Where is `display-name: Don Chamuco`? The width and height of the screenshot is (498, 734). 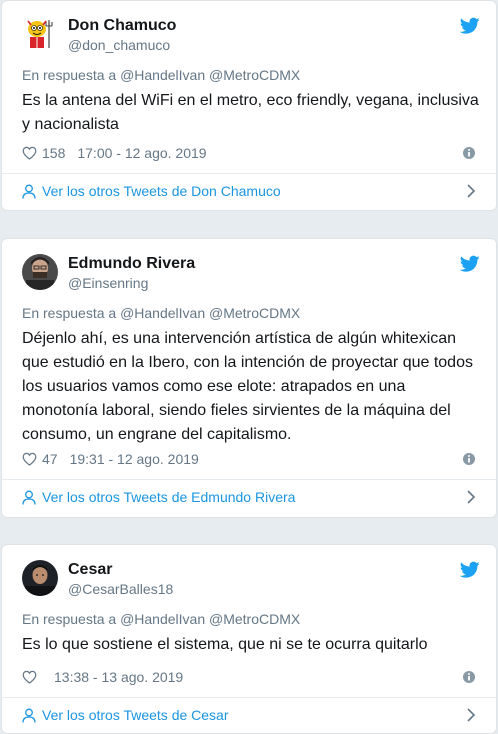 display-name: Don Chamuco is located at coordinates (122, 26).